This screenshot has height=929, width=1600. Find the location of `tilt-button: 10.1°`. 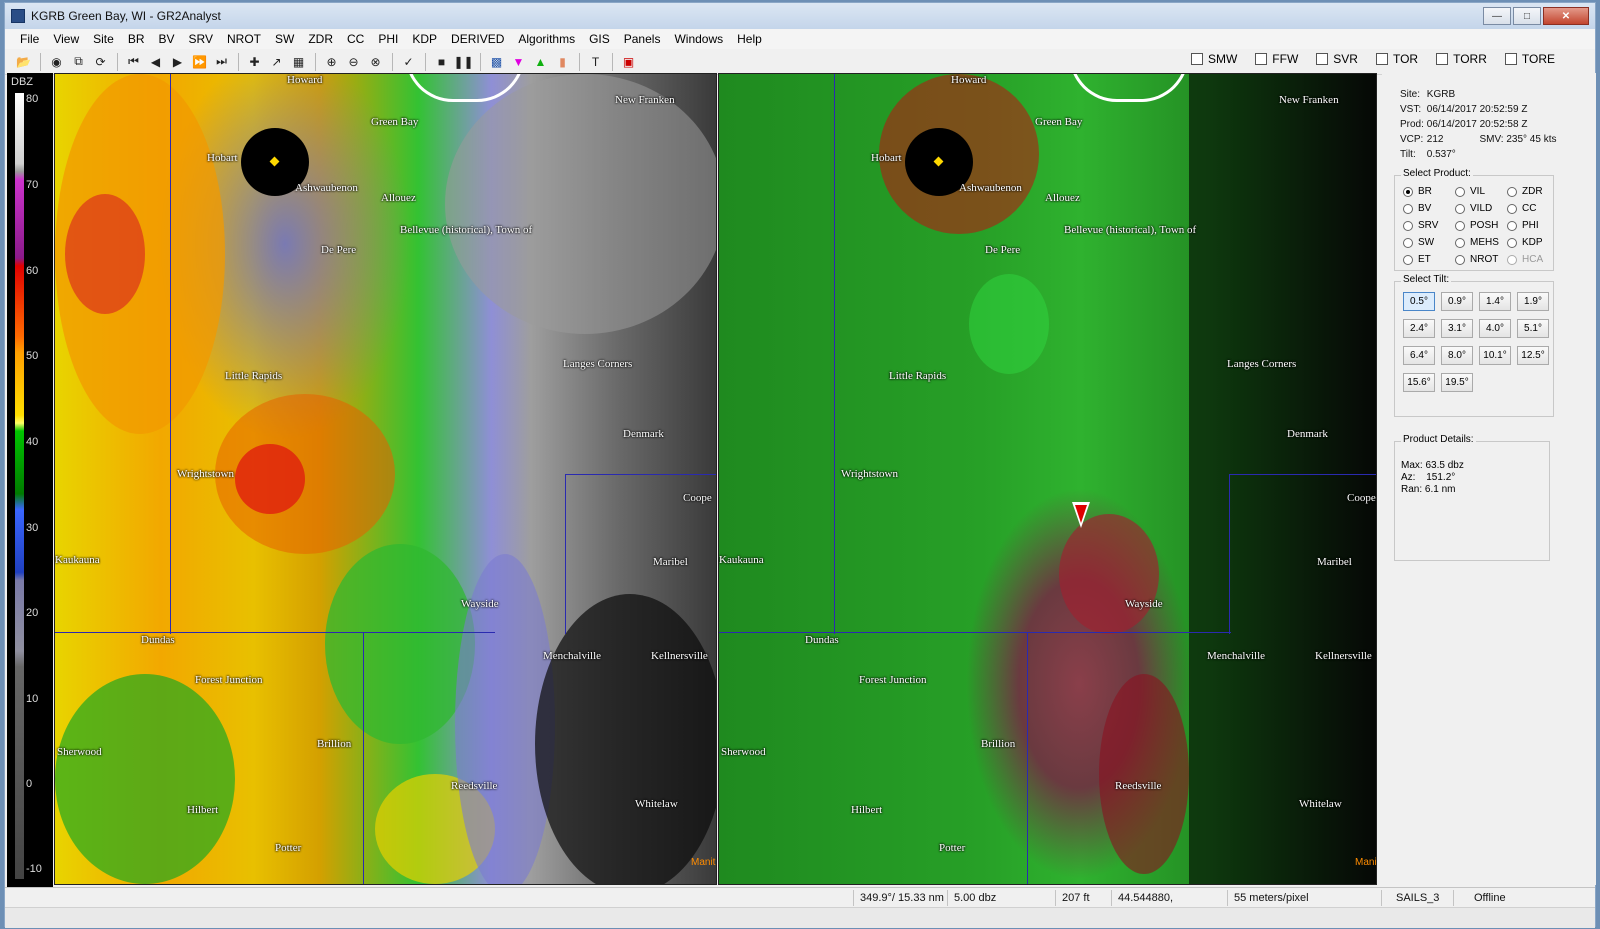

tilt-button: 10.1° is located at coordinates (1495, 355).